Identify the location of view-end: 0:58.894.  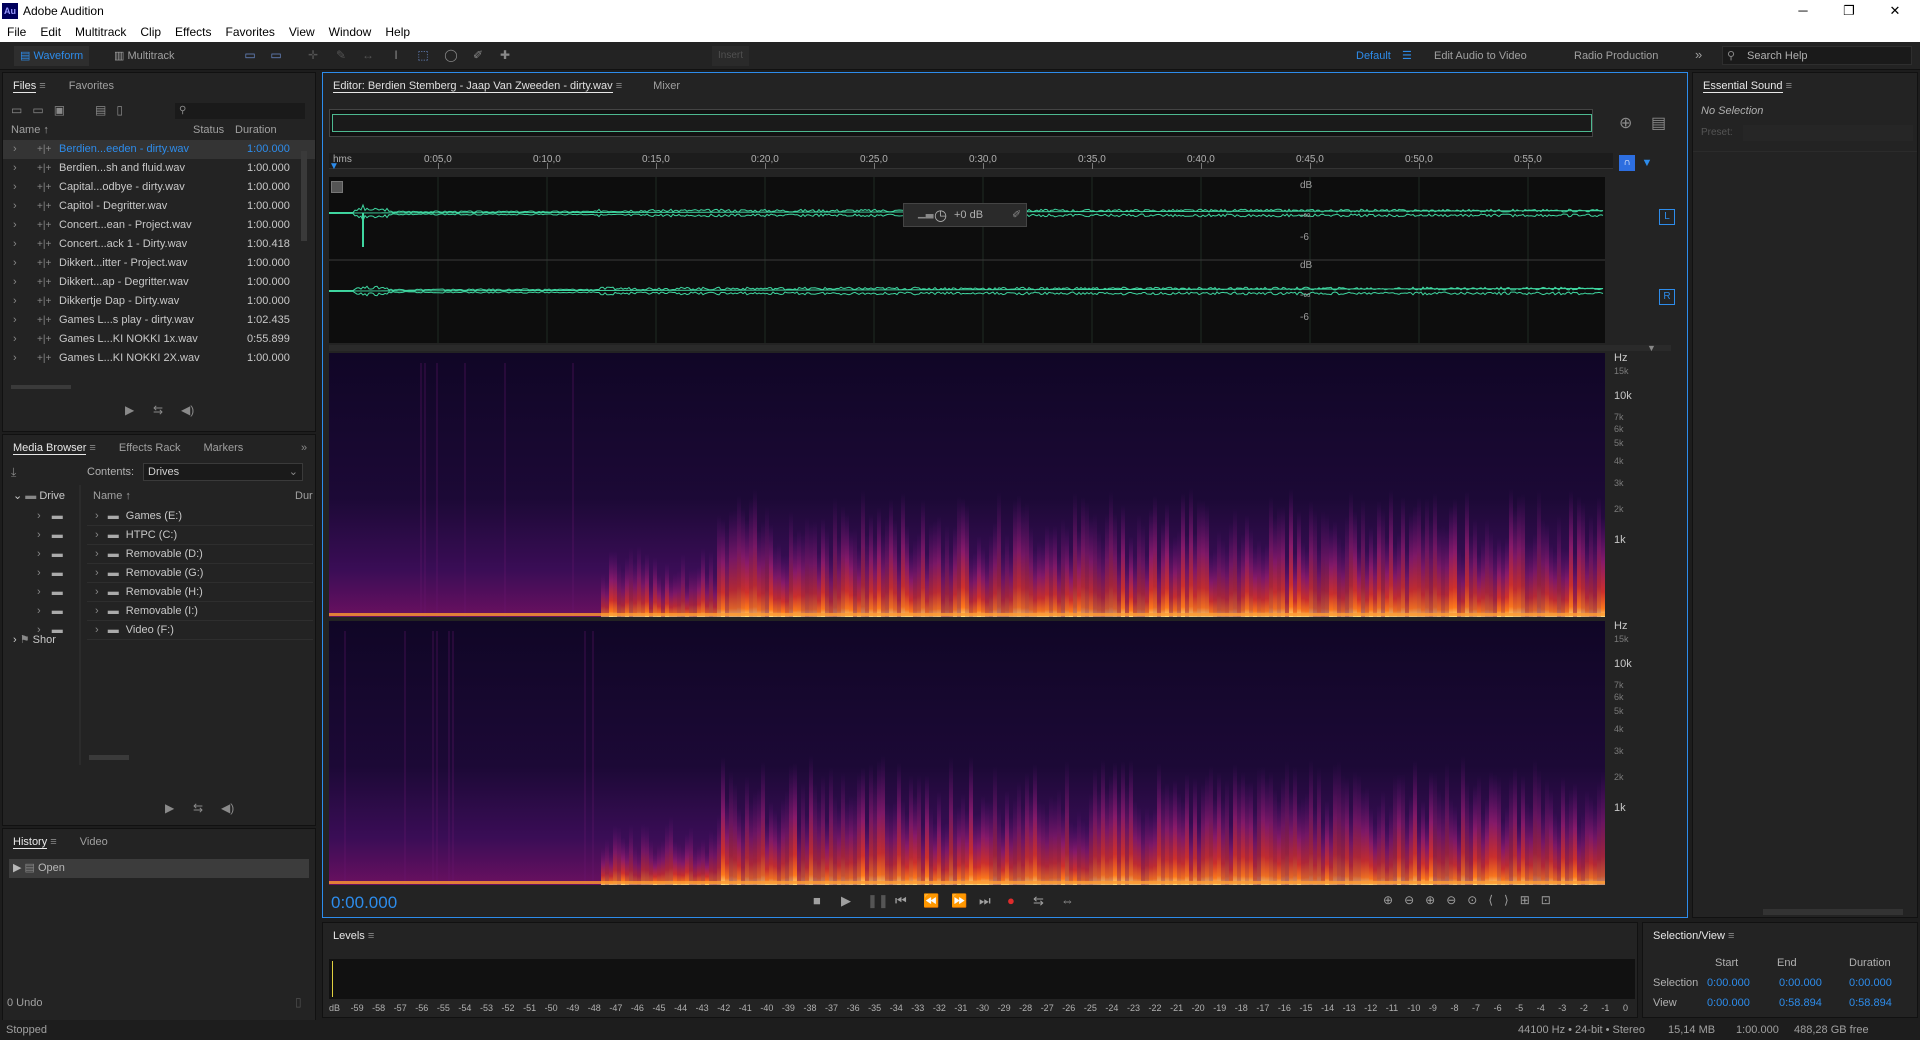
(1800, 1003).